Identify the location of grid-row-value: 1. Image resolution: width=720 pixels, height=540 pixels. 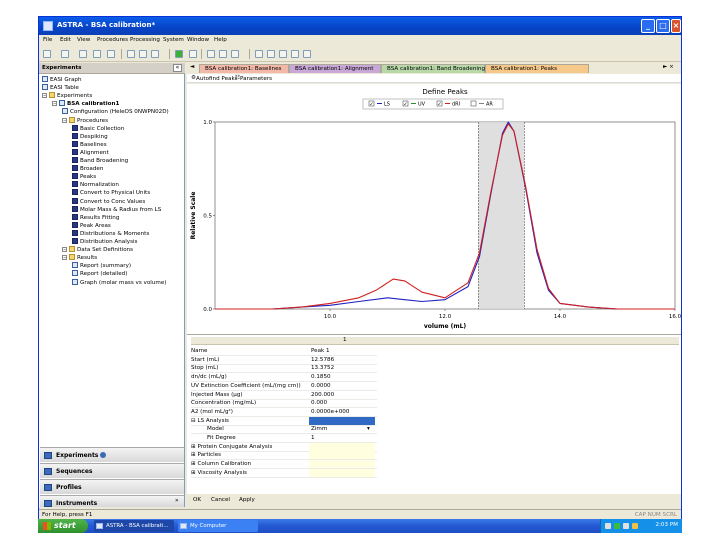
(342, 438).